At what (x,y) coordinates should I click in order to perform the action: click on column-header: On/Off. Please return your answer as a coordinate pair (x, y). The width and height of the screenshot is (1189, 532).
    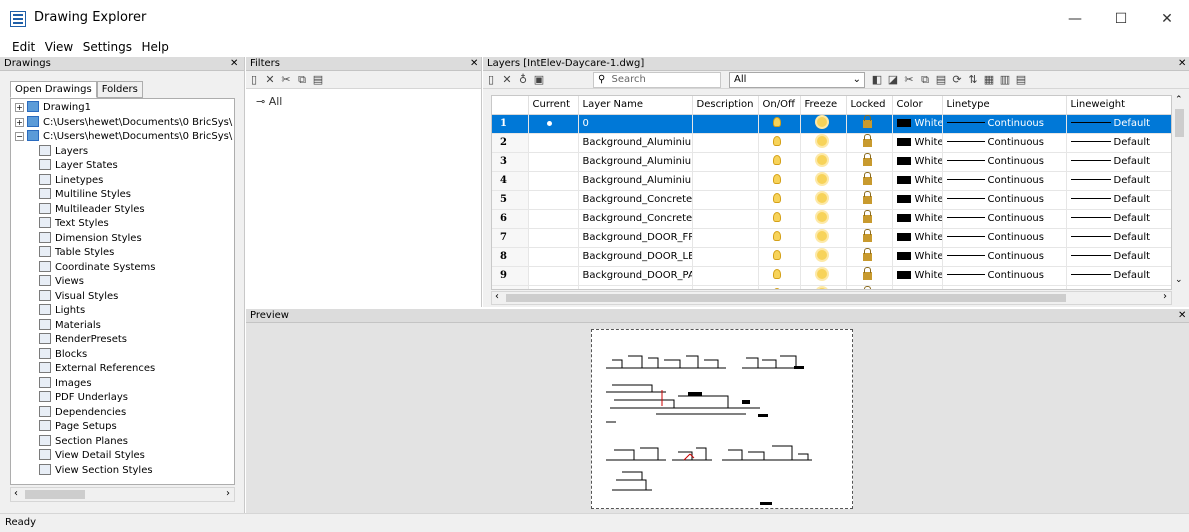
    Looking at the image, I should click on (779, 105).